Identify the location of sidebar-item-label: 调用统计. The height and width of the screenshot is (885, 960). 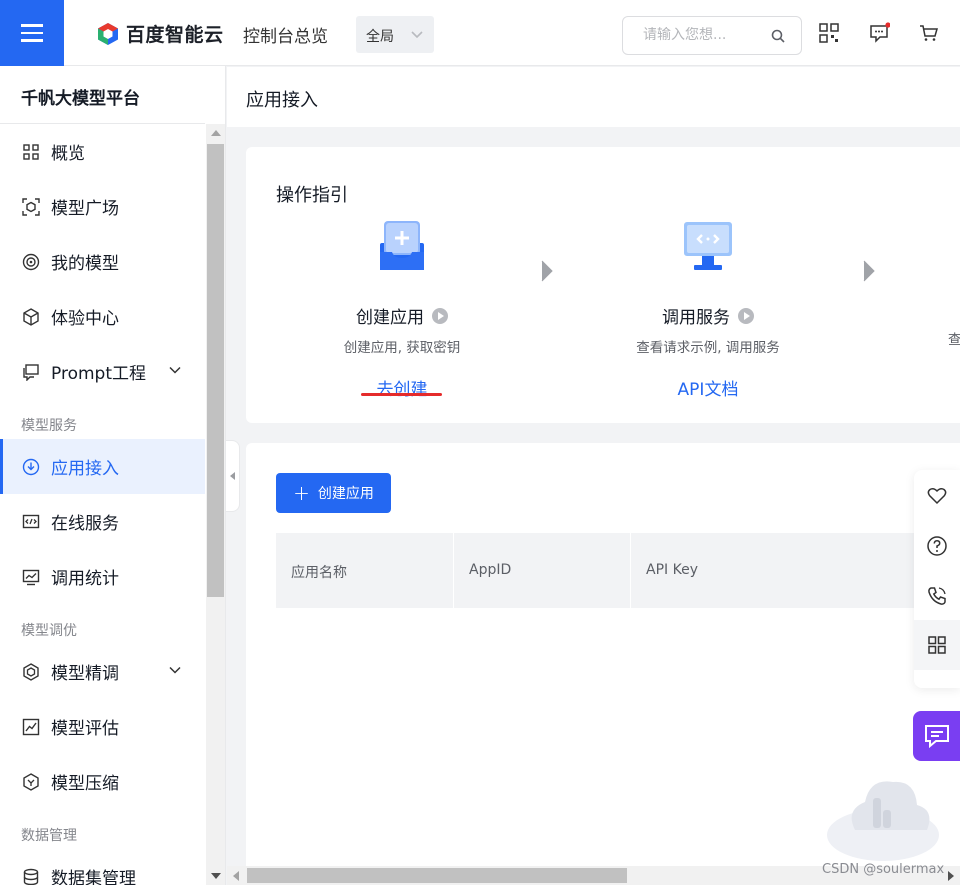
(85, 579).